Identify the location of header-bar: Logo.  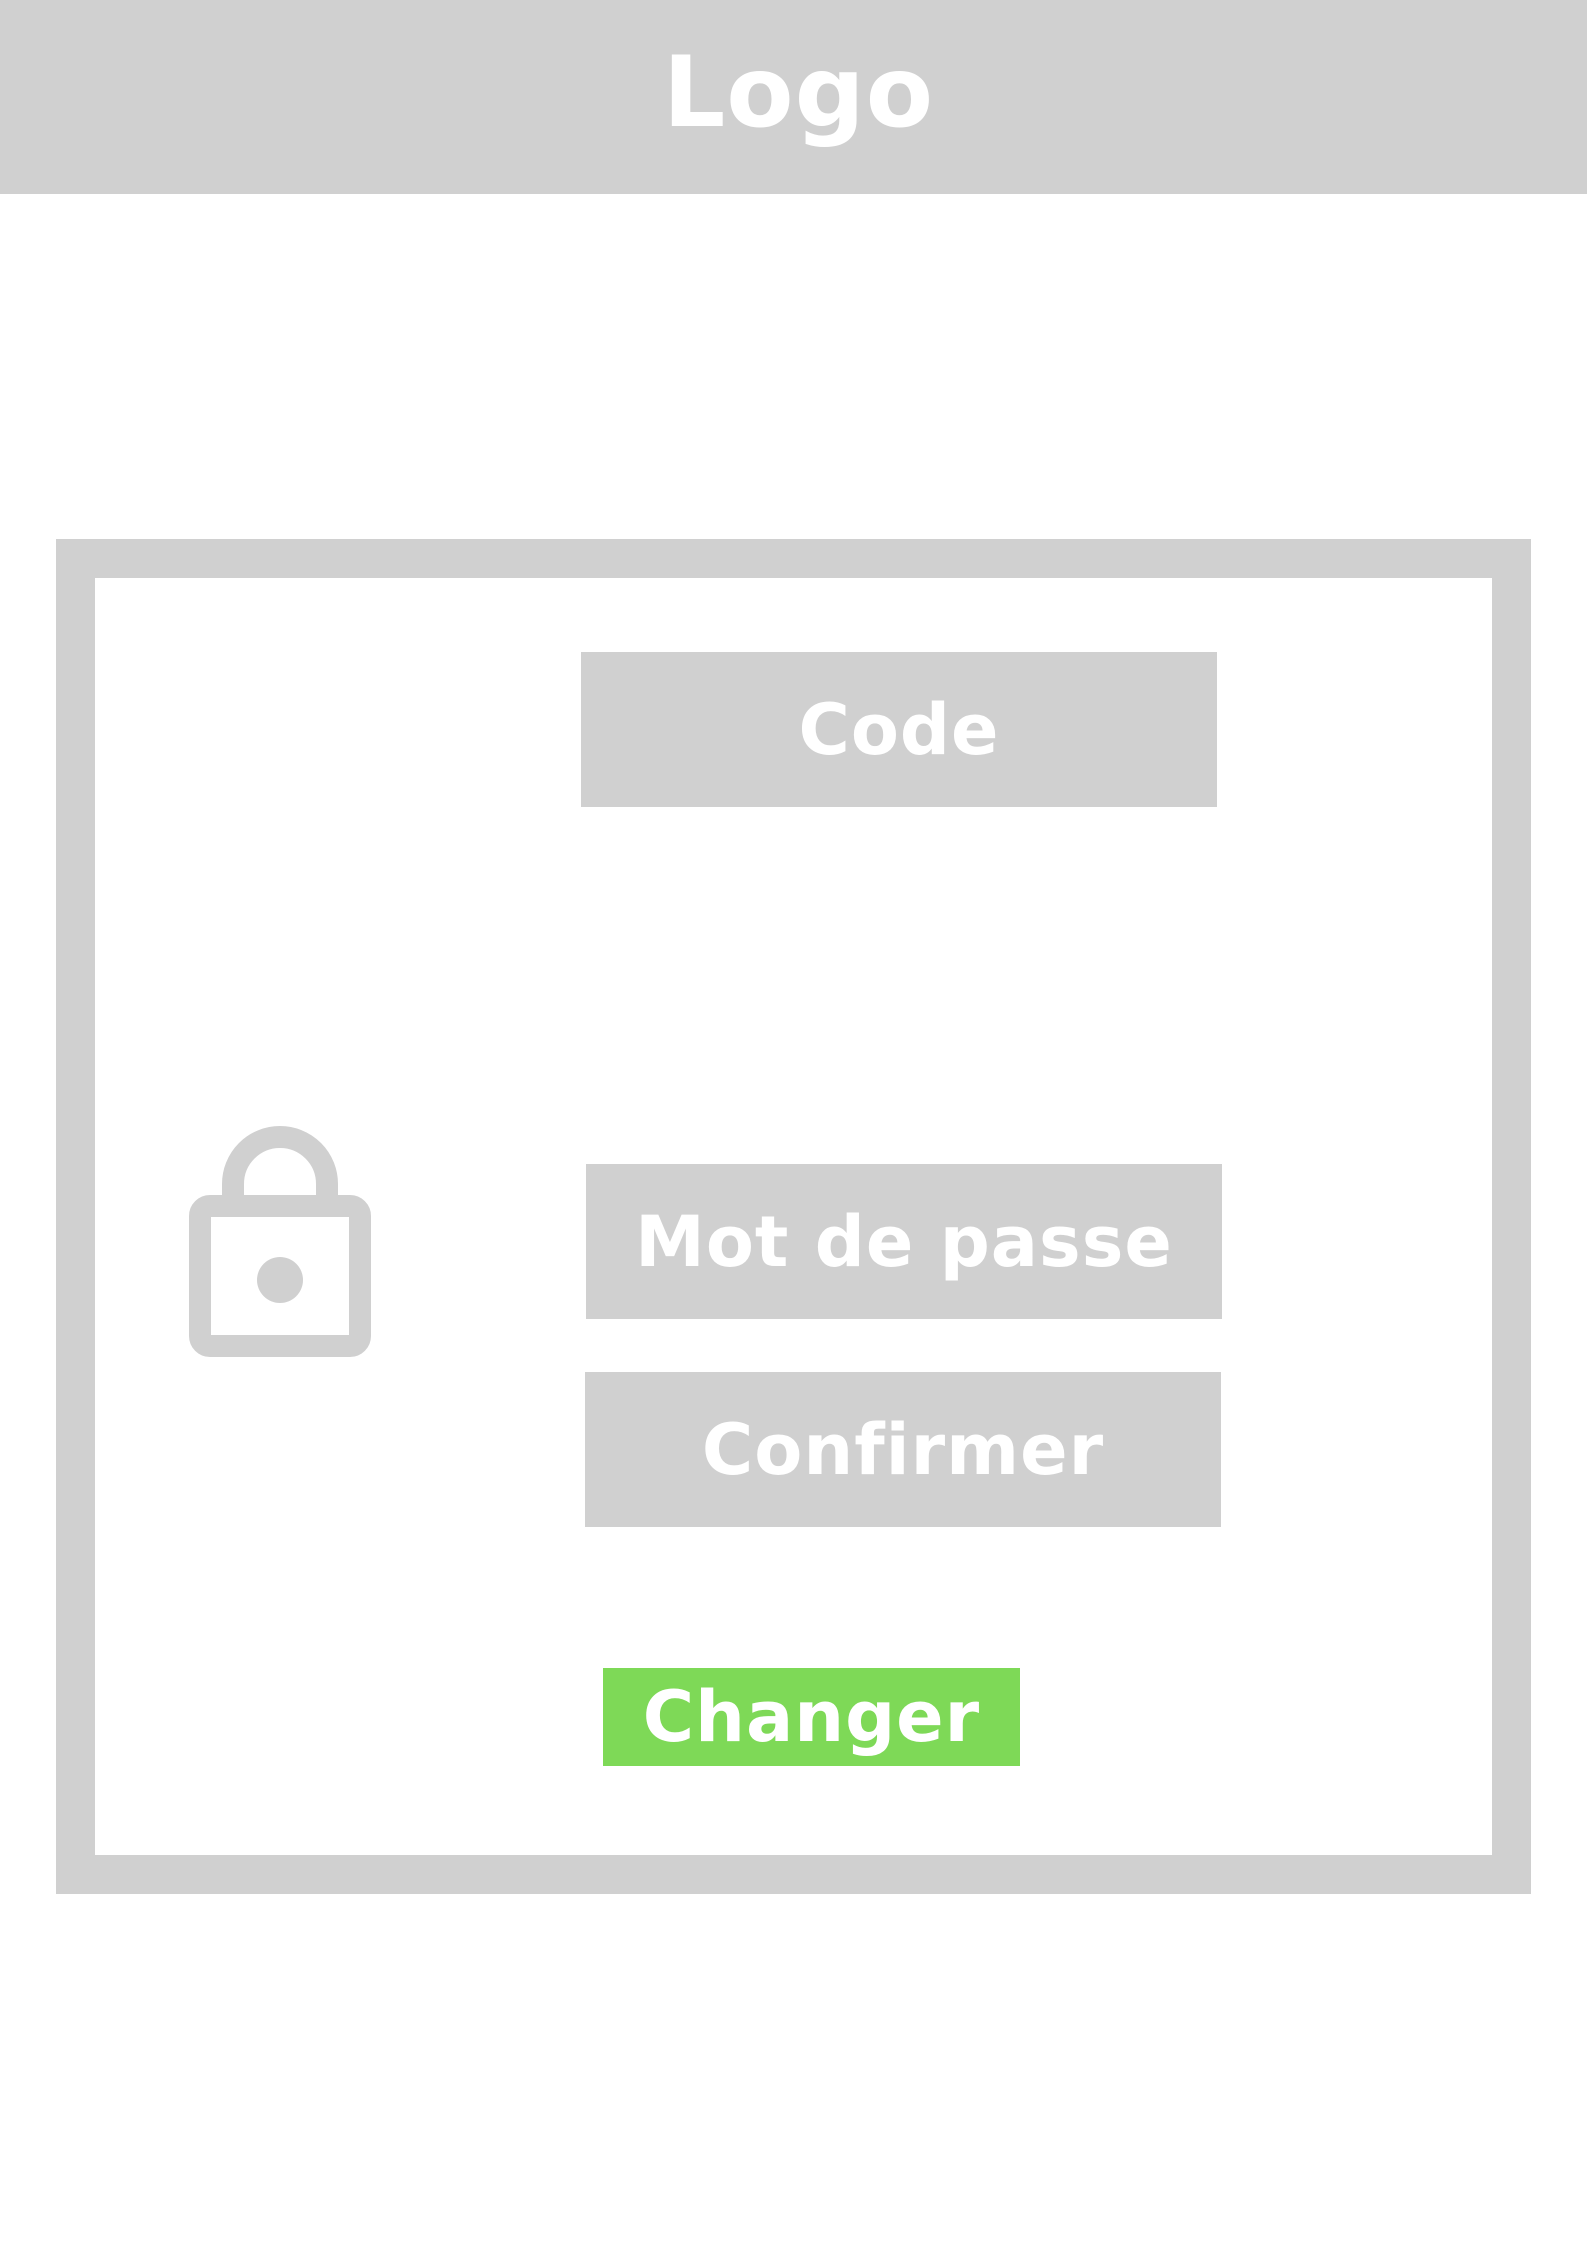
(793, 97).